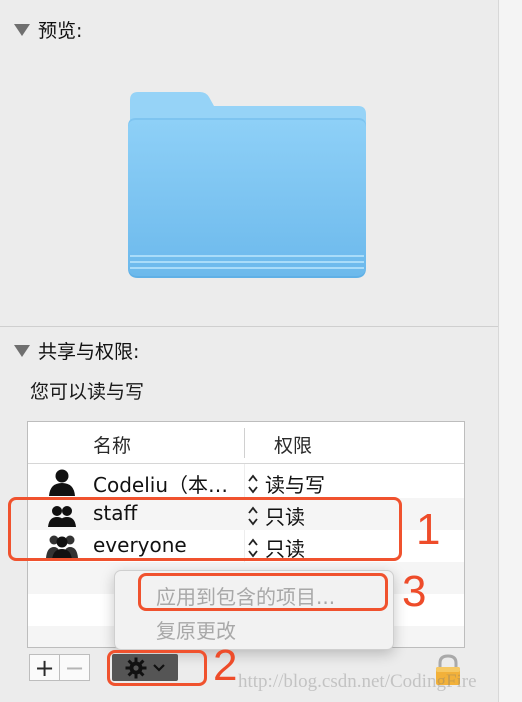  Describe the element at coordinates (87, 392) in the screenshot. I see `permission-status-text: 您可以读与写` at that location.